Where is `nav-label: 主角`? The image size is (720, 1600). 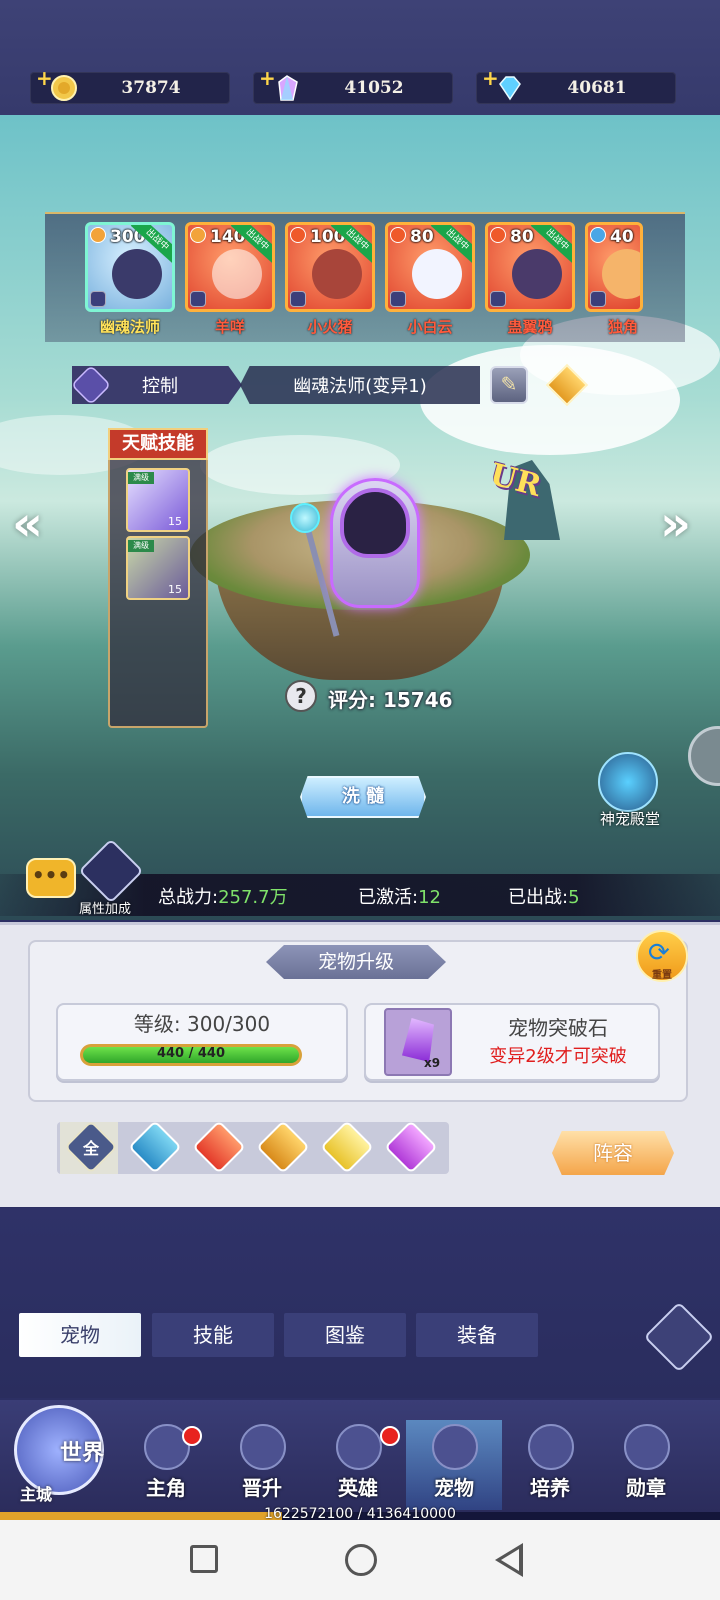 nav-label: 主角 is located at coordinates (166, 1488).